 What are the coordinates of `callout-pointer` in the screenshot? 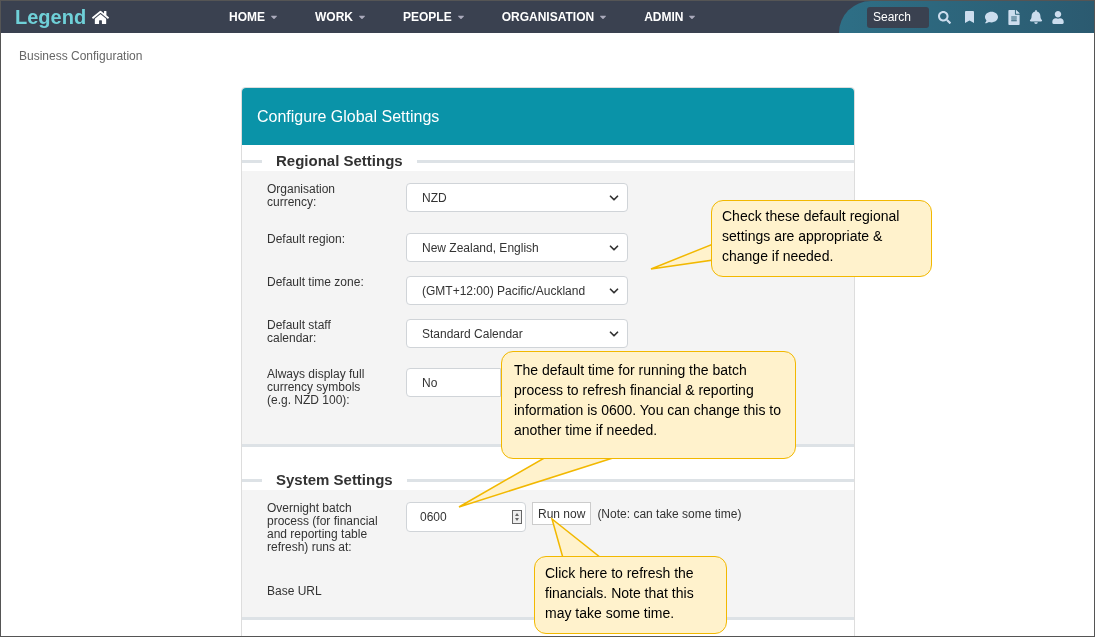 It's located at (682, 256).